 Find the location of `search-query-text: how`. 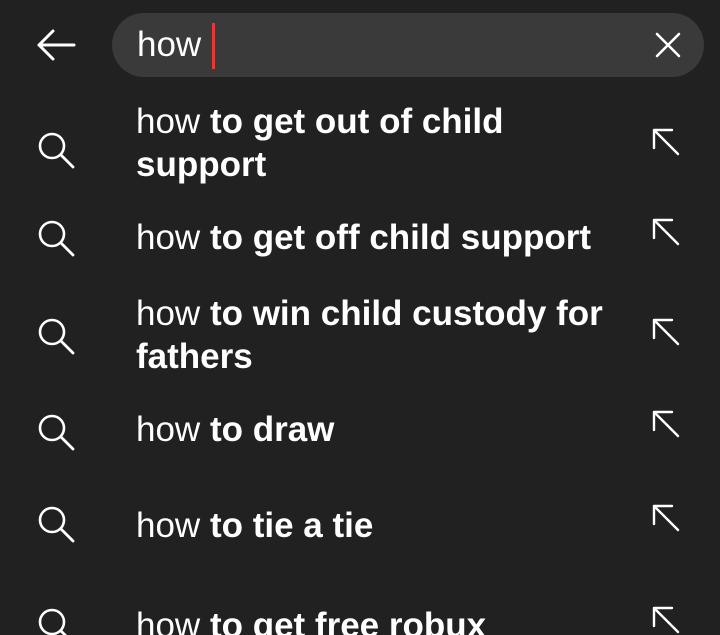

search-query-text: how is located at coordinates (169, 45).